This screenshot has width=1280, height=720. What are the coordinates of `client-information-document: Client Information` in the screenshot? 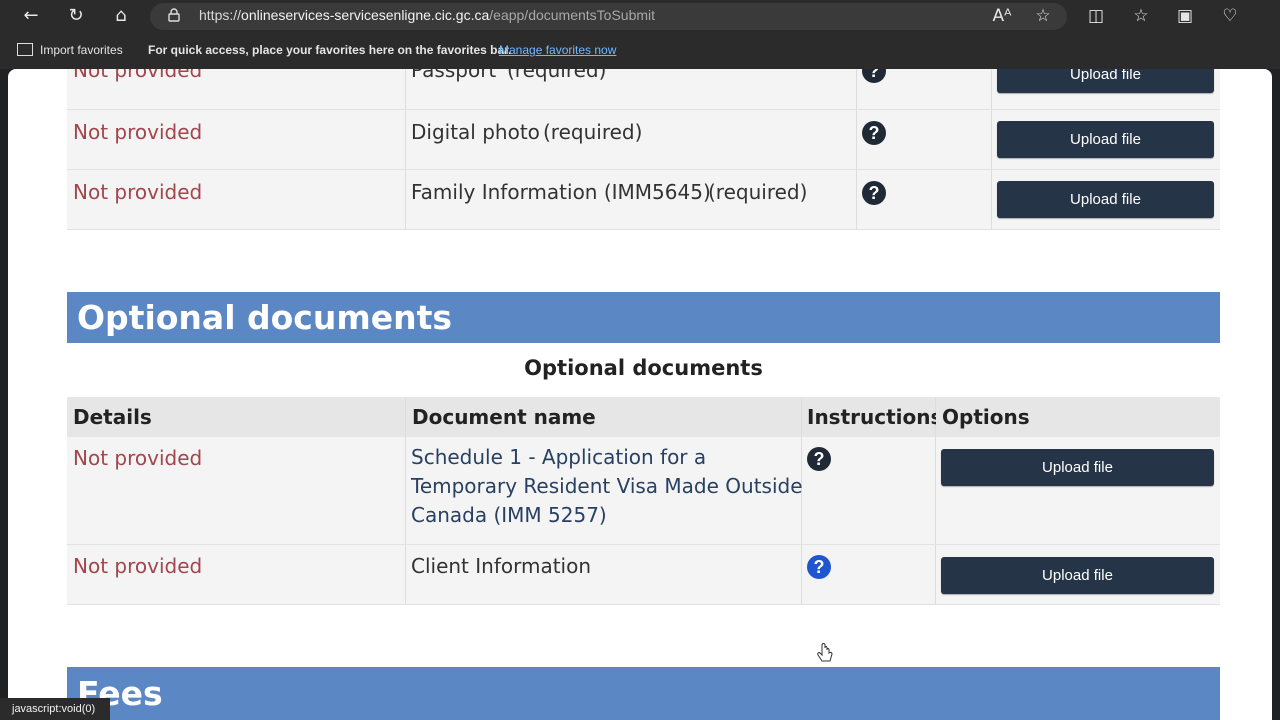 It's located at (501, 566).